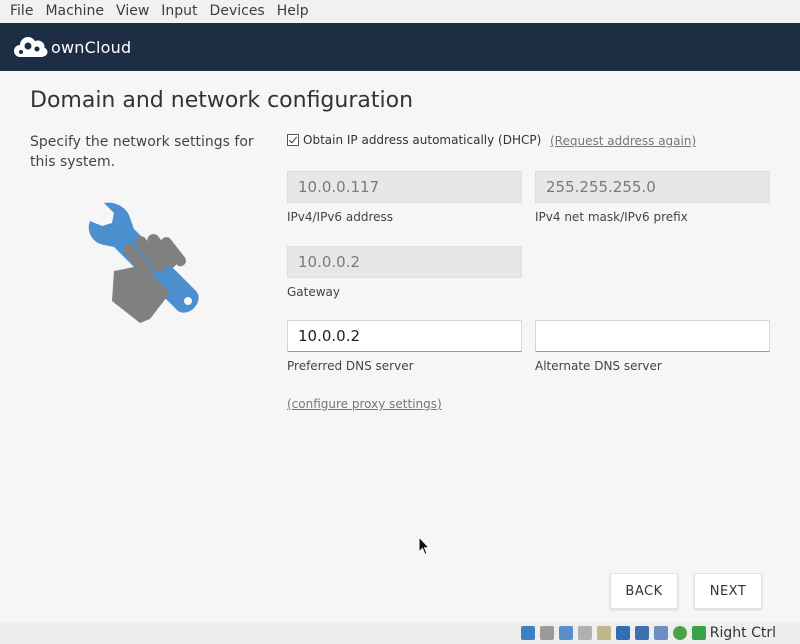 The width and height of the screenshot is (800, 644). What do you see at coordinates (679, 633) in the screenshot?
I see `mouse-integration-icon` at bounding box center [679, 633].